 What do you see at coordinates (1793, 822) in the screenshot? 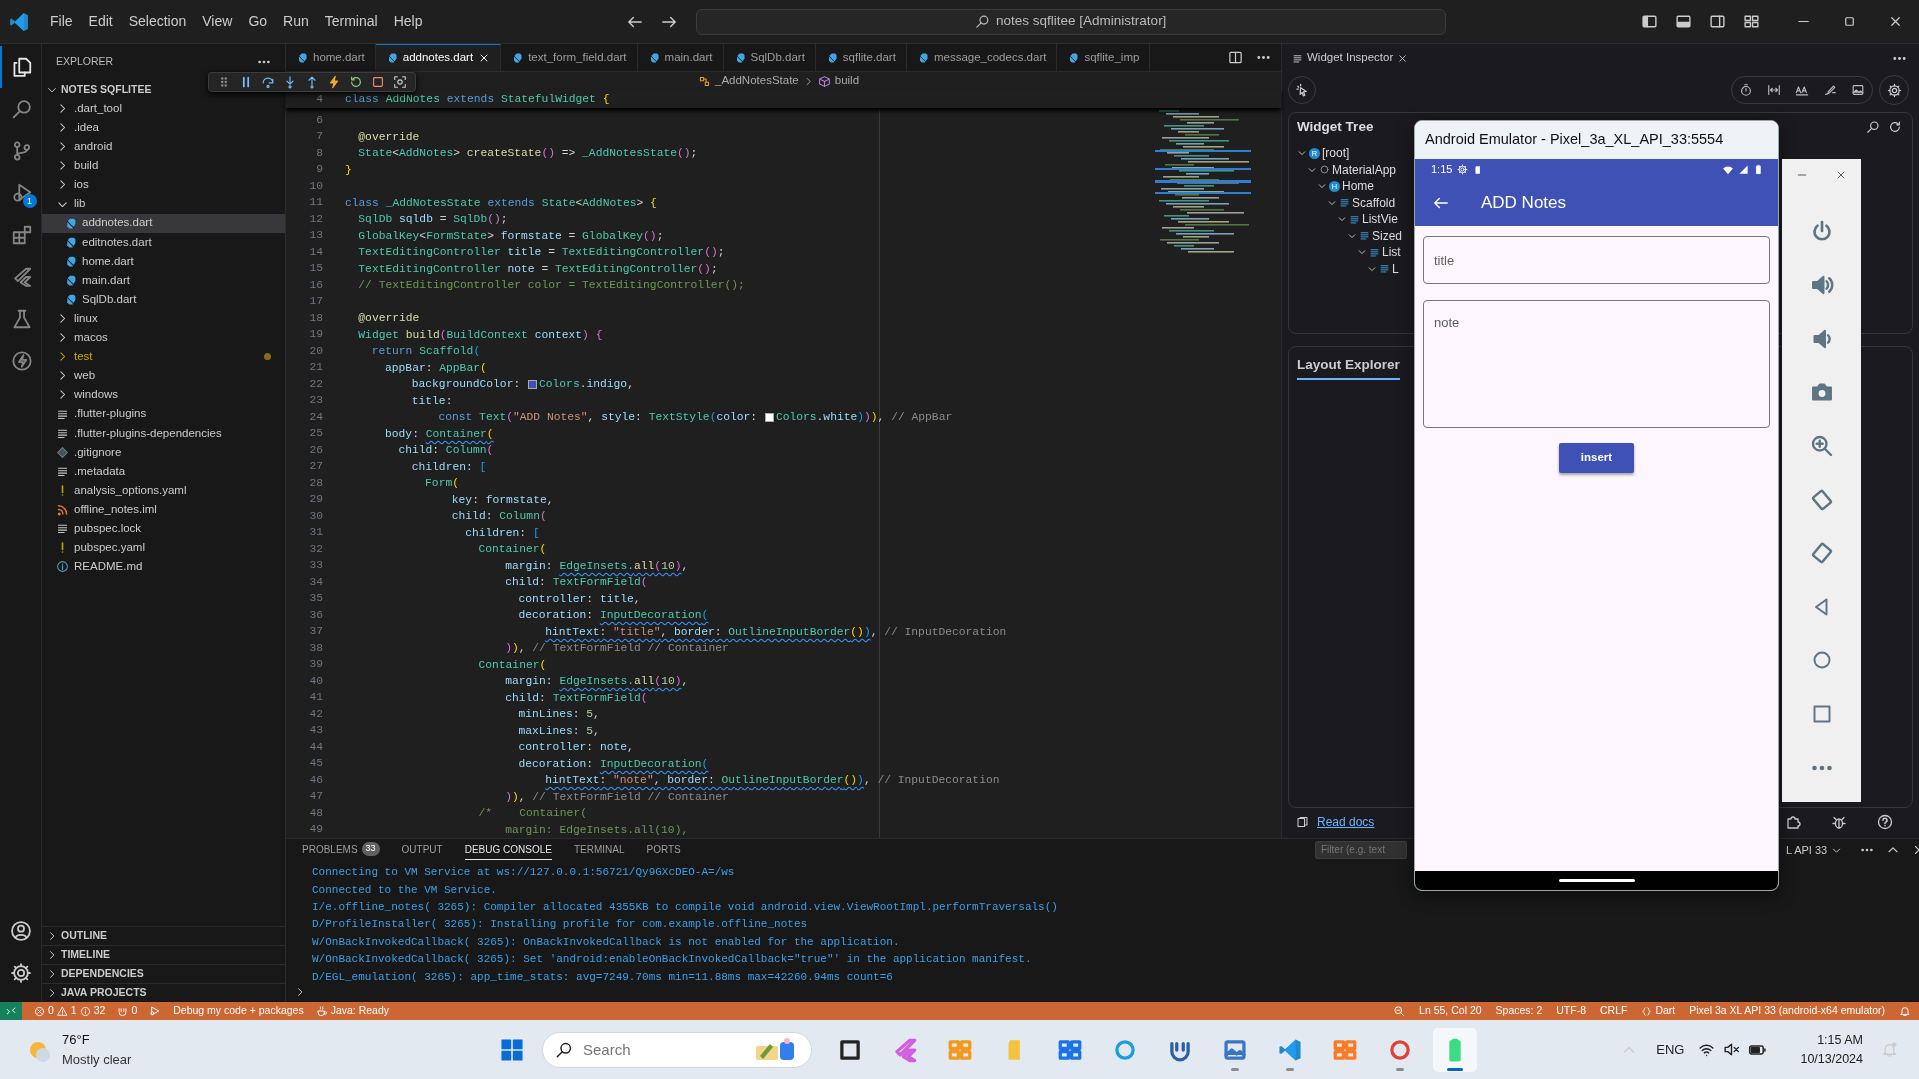
I see `puzzle-icon` at bounding box center [1793, 822].